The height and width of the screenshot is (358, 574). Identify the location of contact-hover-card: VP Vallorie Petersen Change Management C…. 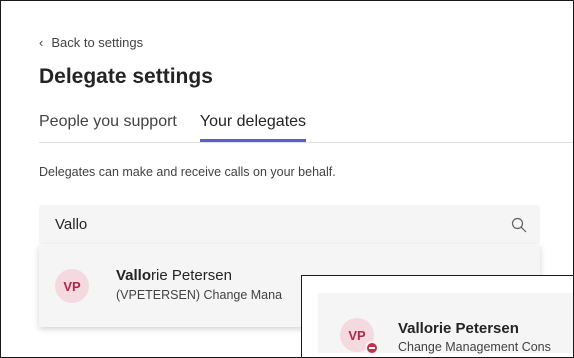
(437, 316).